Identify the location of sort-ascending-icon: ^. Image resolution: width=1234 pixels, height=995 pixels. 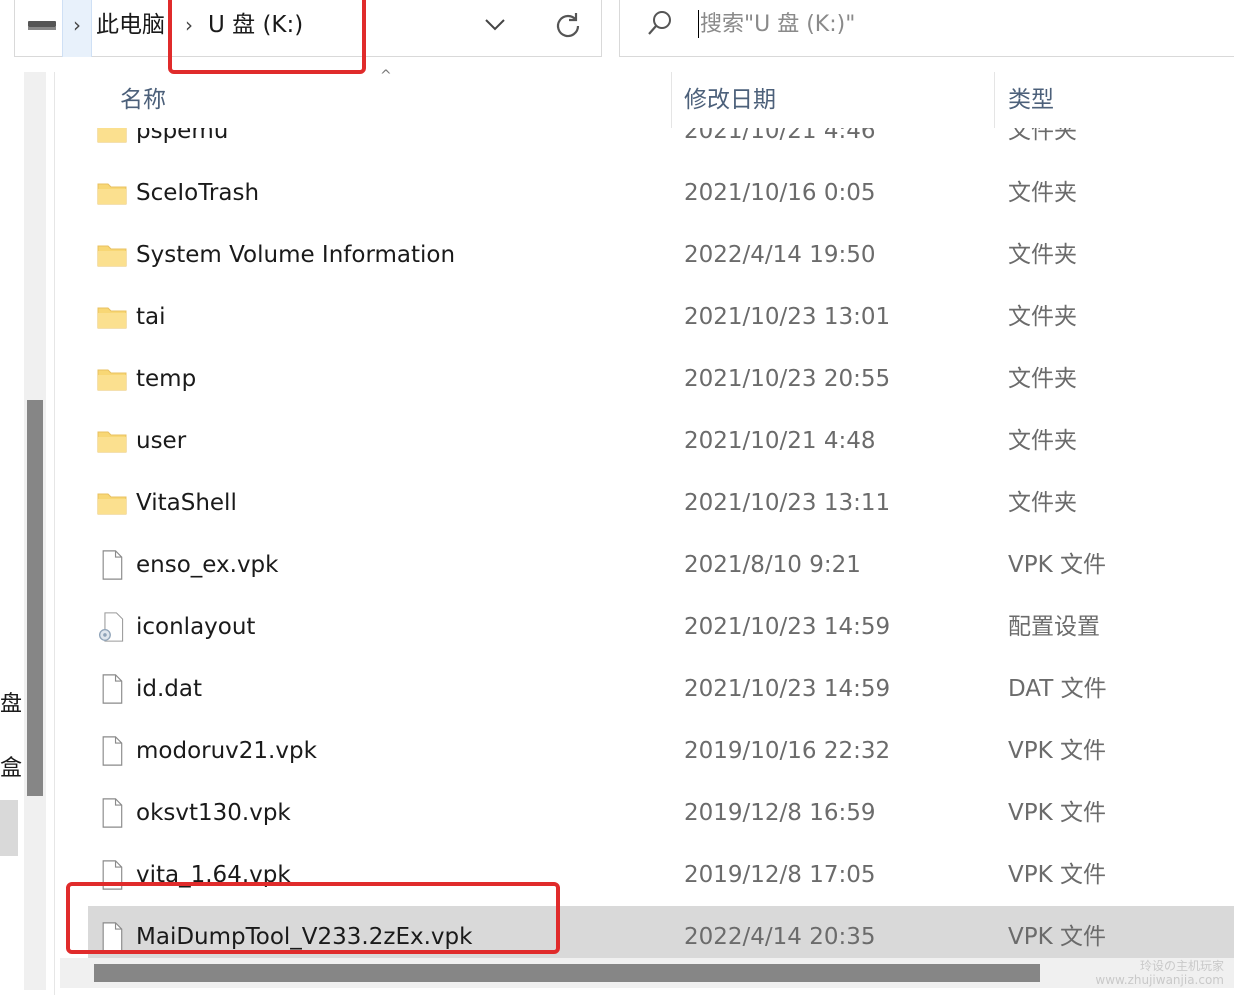
(386, 76).